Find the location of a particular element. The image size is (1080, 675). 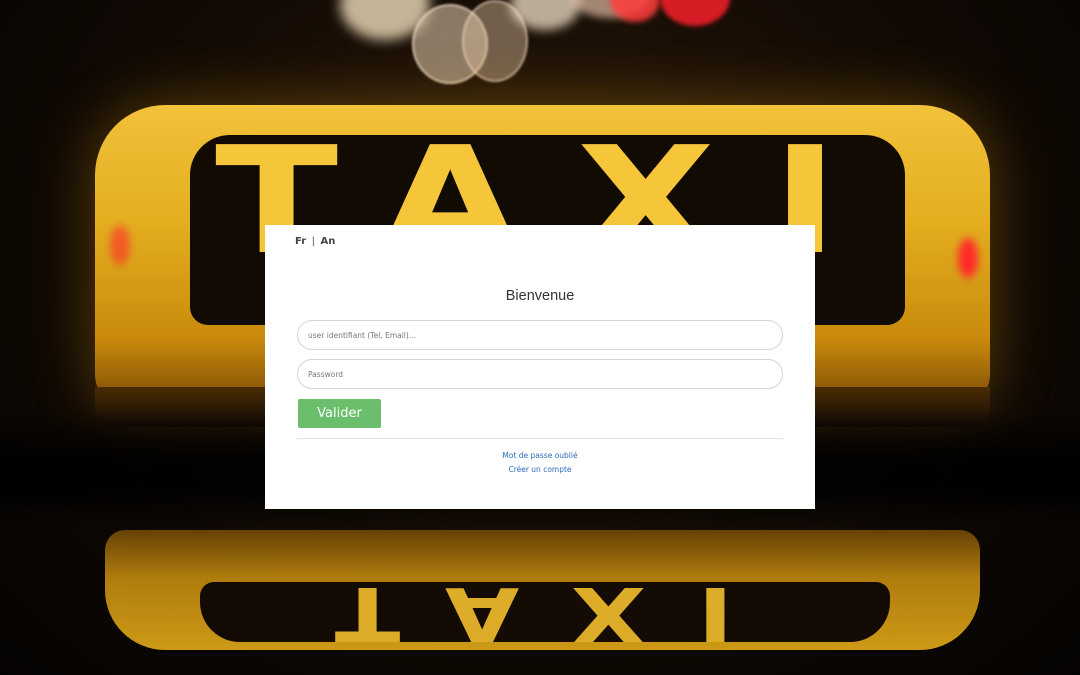

user-identifier-input is located at coordinates (540, 335).